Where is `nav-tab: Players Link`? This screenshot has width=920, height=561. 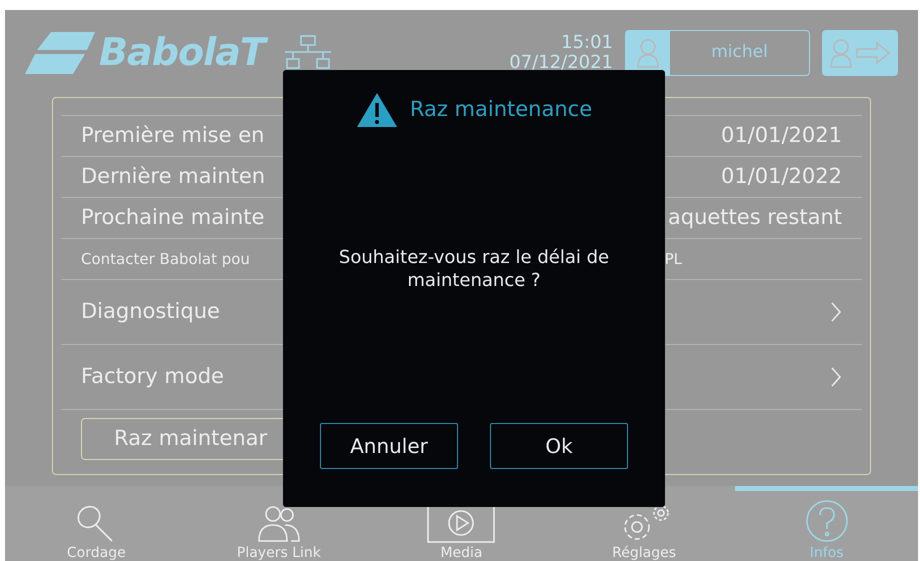 nav-tab: Players Link is located at coordinates (279, 523).